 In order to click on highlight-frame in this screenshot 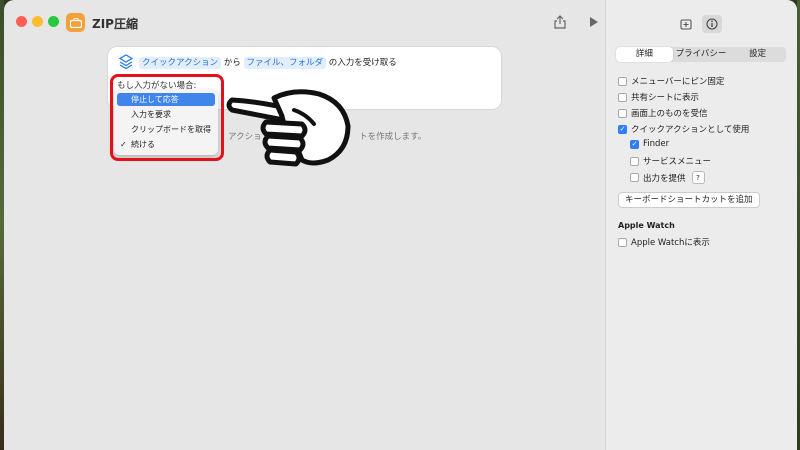, I will do `click(167, 117)`.